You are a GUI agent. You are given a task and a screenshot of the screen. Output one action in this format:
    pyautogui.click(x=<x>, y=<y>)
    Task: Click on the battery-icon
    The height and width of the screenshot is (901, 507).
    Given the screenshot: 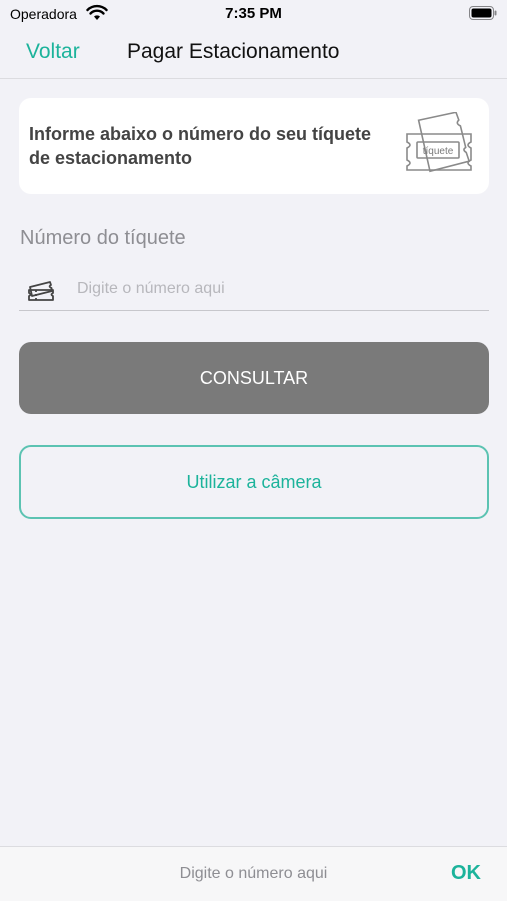 What is the action you would take?
    pyautogui.click(x=483, y=13)
    